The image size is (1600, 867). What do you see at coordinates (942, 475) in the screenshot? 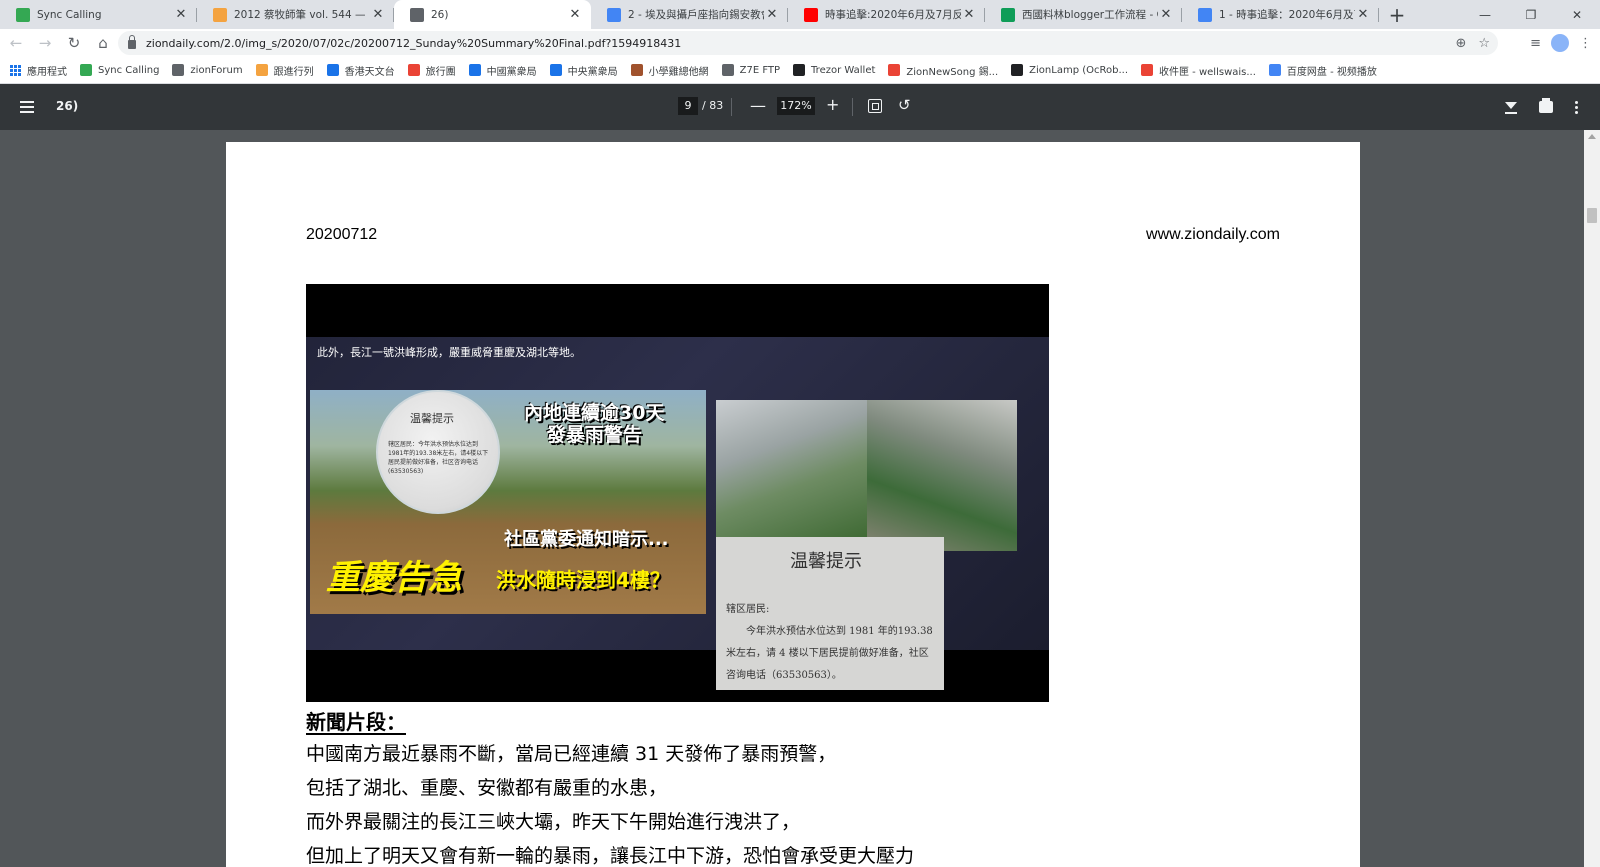
I see `flooded-street-photo` at bounding box center [942, 475].